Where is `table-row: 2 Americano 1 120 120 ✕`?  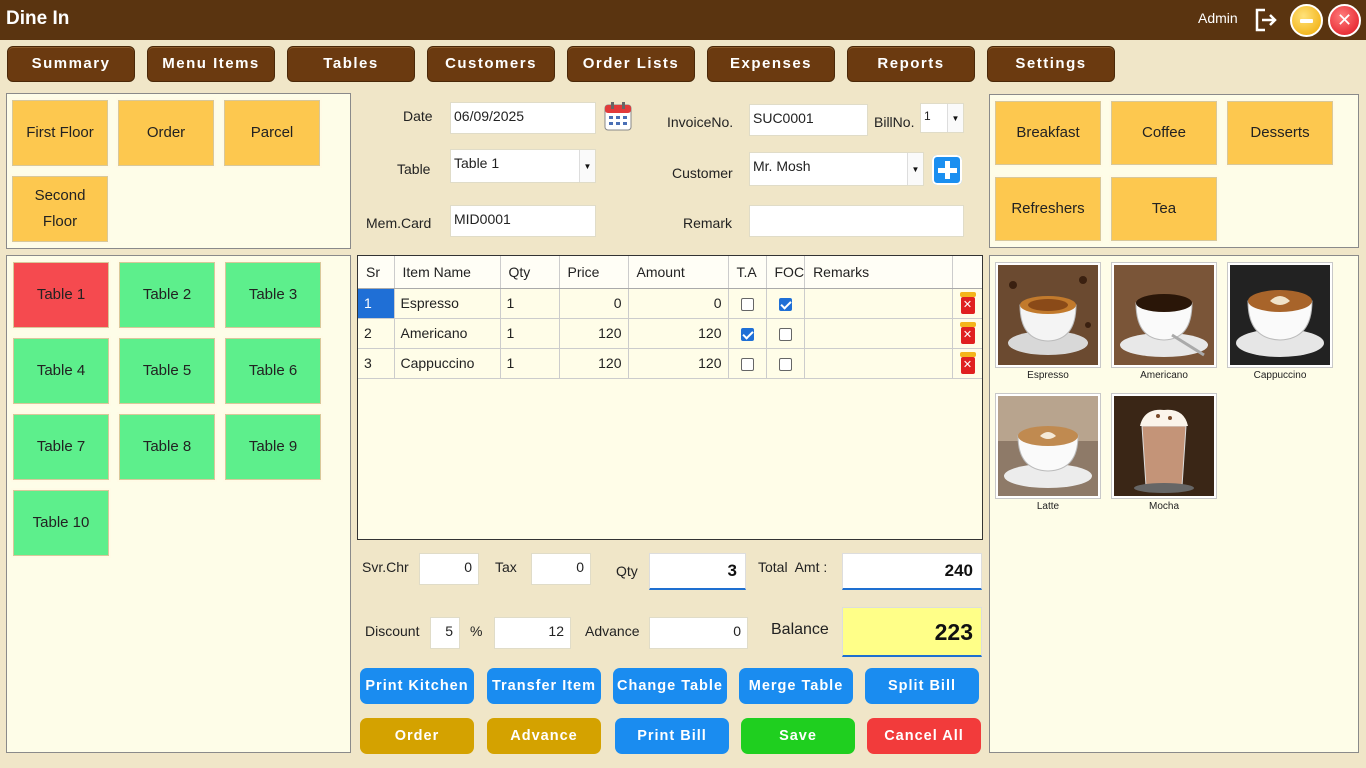 table-row: 2 Americano 1 120 120 ✕ is located at coordinates (670, 333).